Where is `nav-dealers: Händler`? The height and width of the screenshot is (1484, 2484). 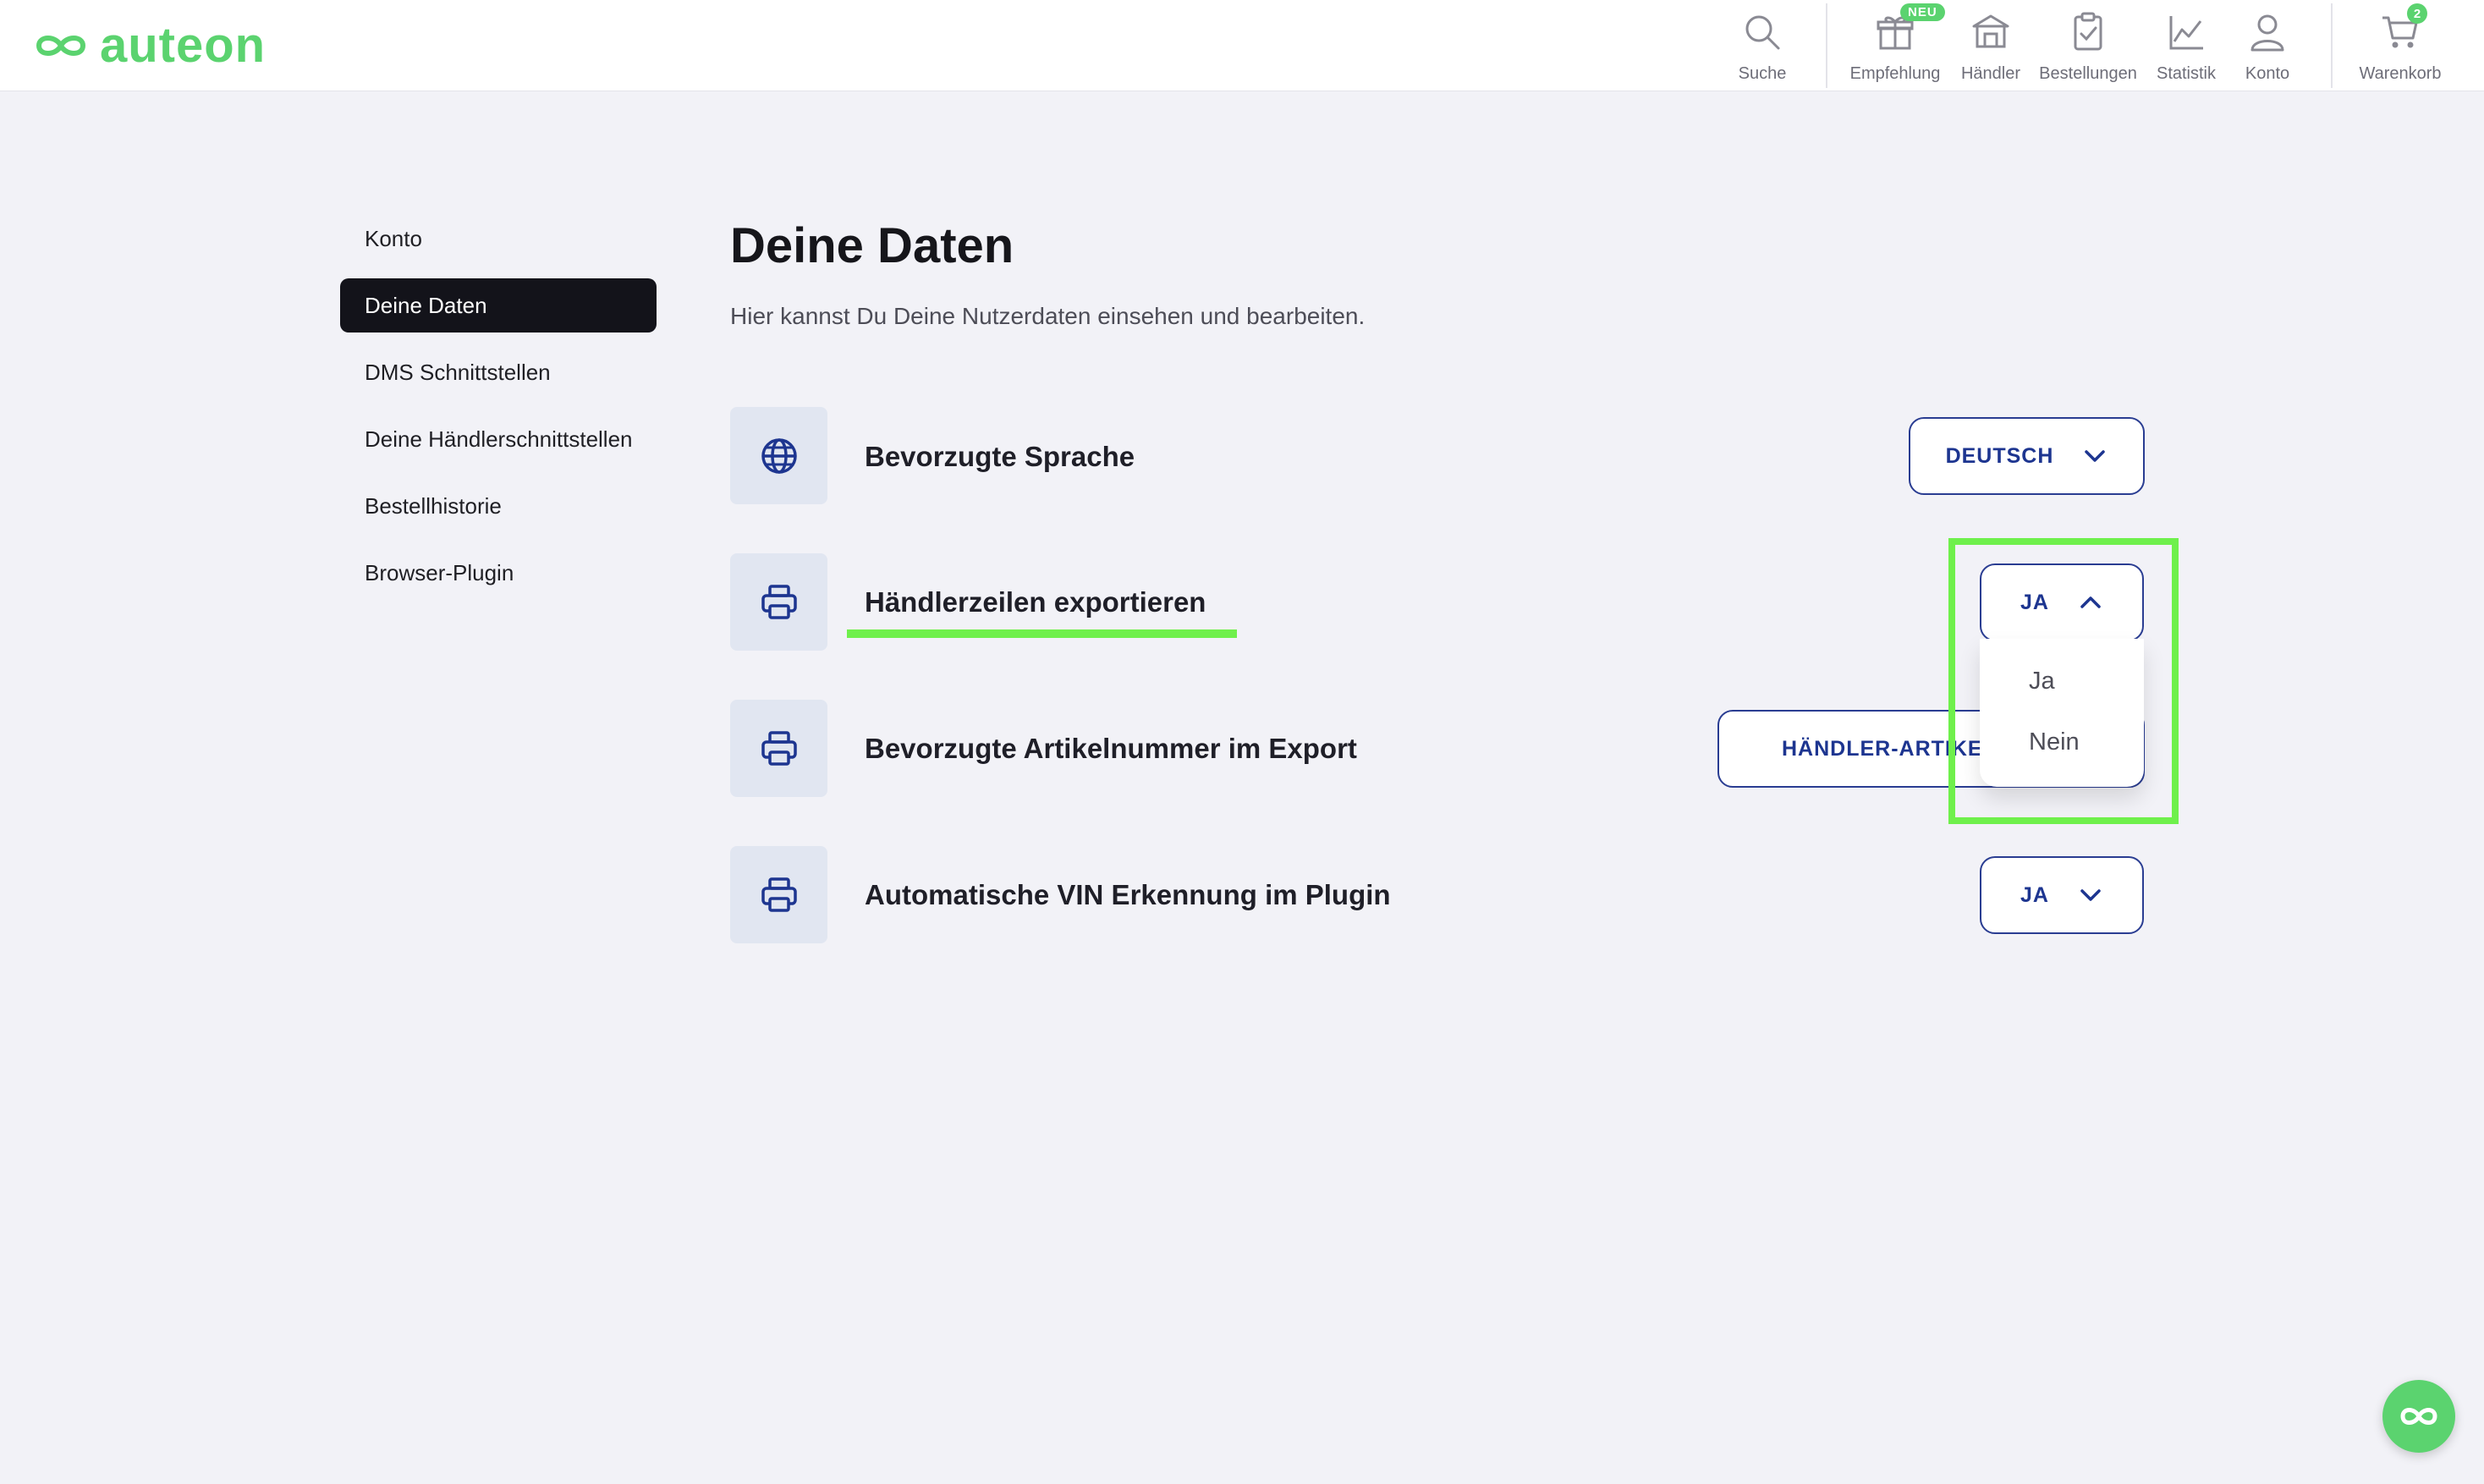
nav-dealers: Händler is located at coordinates (1991, 47).